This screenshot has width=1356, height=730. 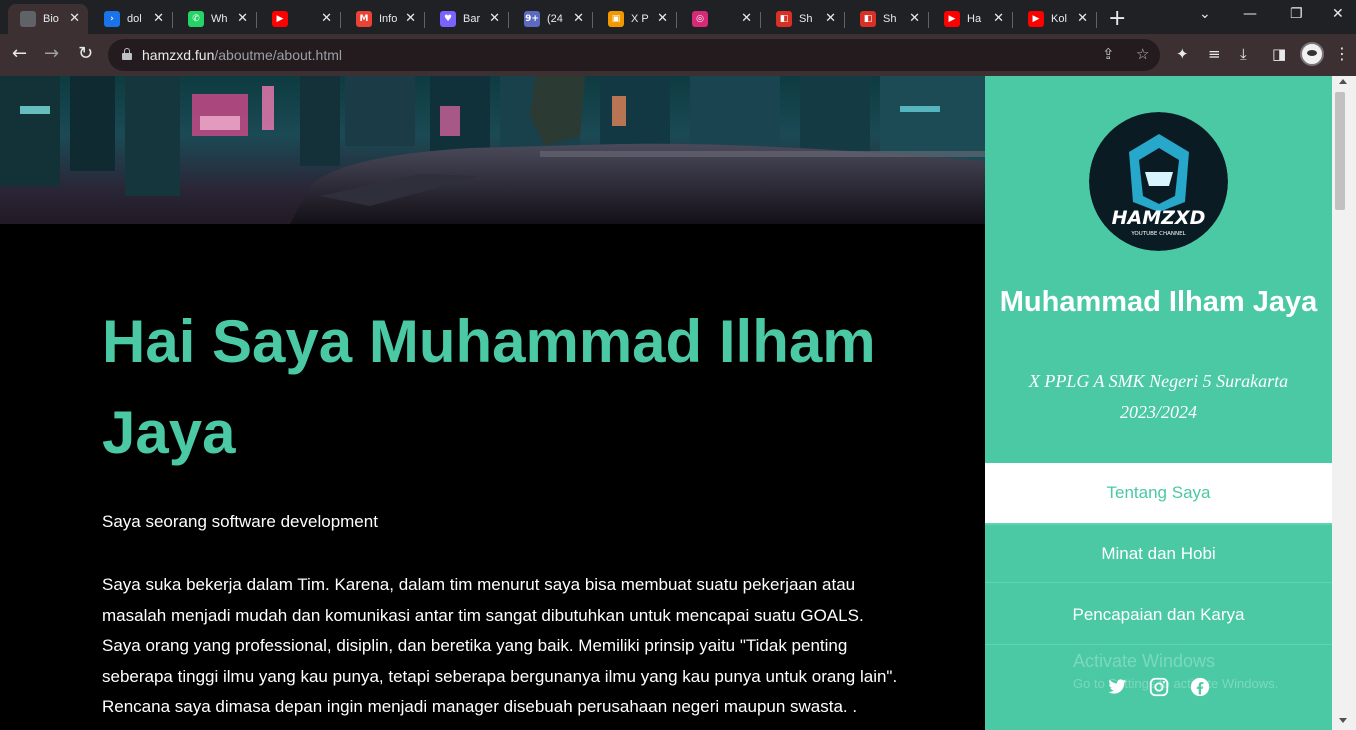 I want to click on page-scrollbar, so click(x=1344, y=403).